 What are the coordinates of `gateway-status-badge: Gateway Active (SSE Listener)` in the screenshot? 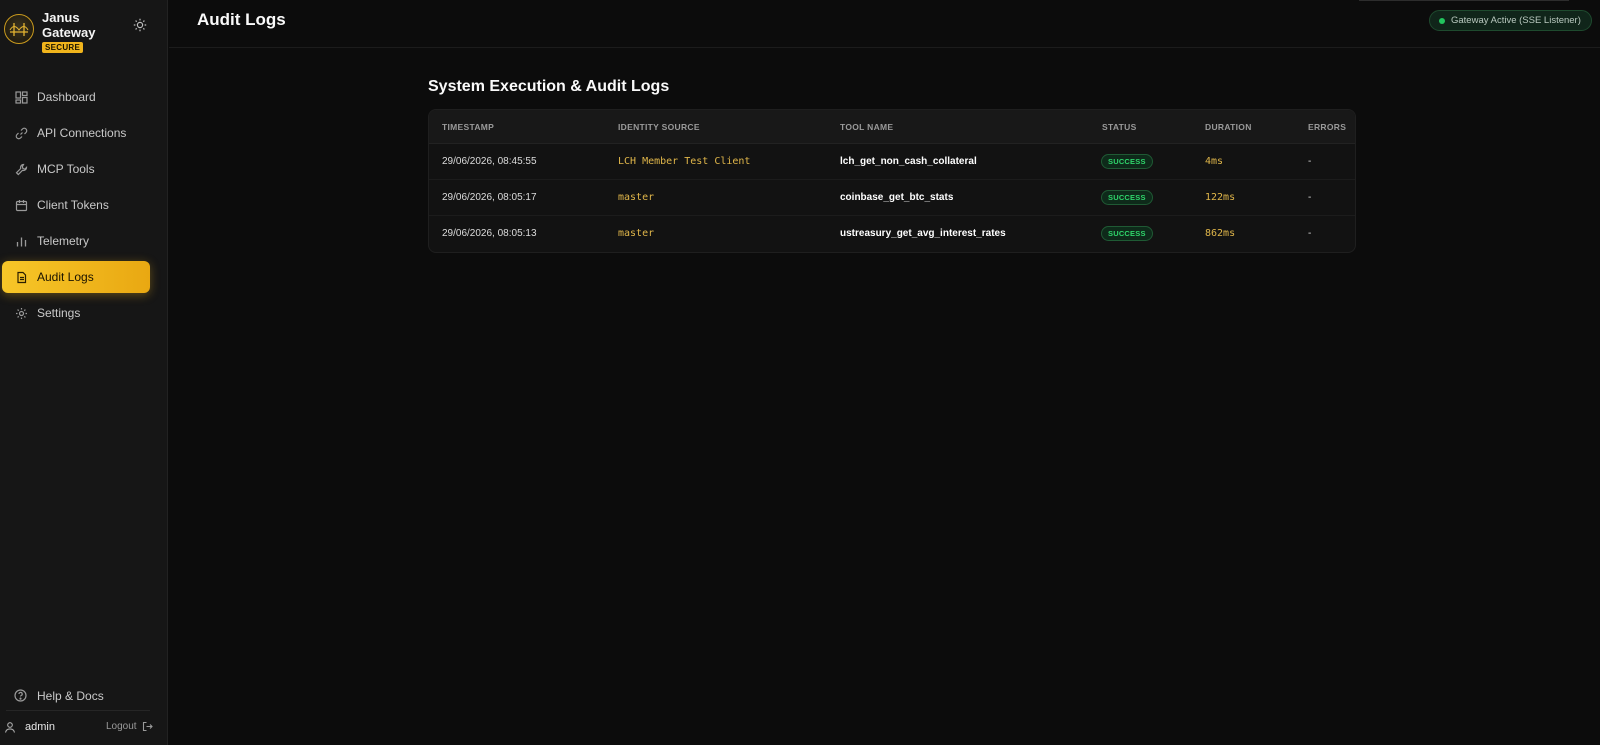 It's located at (1510, 20).